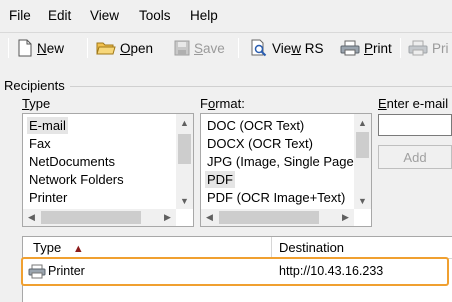 This screenshot has height=302, width=452. Describe the element at coordinates (311, 247) in the screenshot. I see `column-header-destination: Destination` at that location.